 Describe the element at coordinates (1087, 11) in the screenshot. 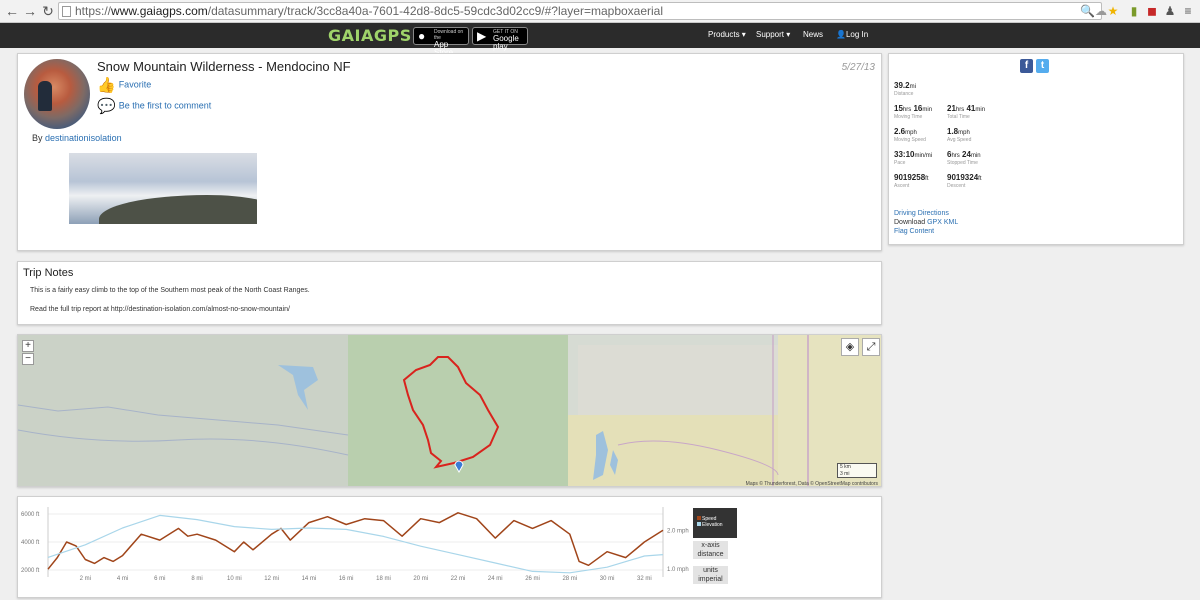

I see `zoom-icon: 🔍` at that location.